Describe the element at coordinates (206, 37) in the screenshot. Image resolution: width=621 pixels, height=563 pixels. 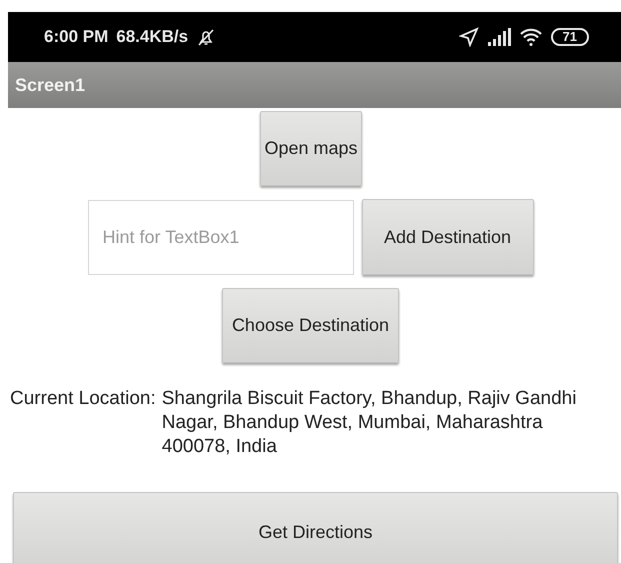
I see `muted-bell-icon` at that location.